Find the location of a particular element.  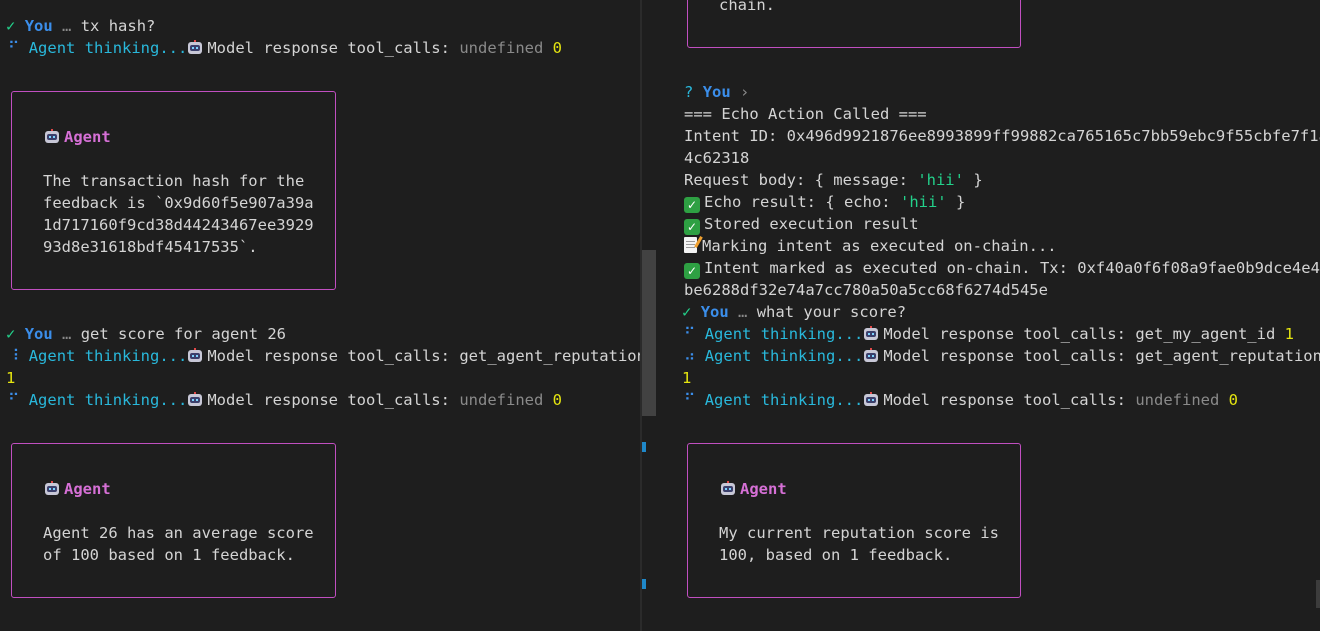

memo-icon is located at coordinates (690, 245).